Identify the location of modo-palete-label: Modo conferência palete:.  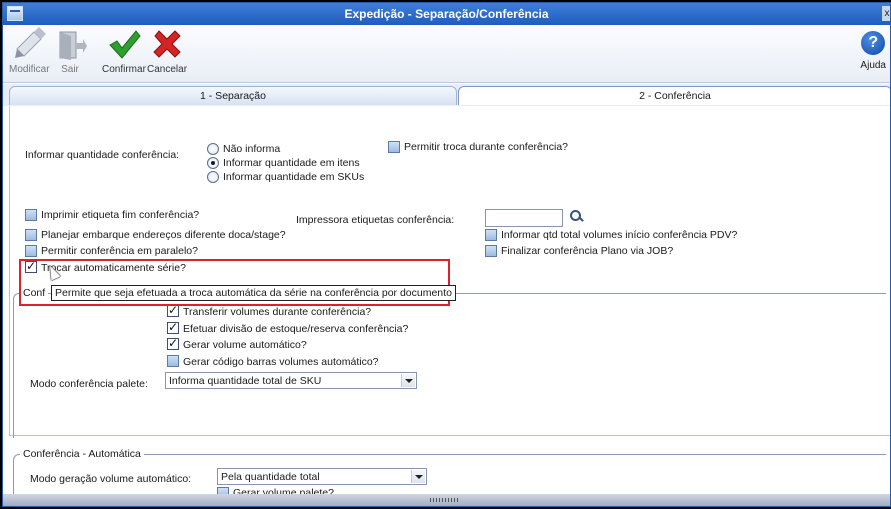
(89, 384).